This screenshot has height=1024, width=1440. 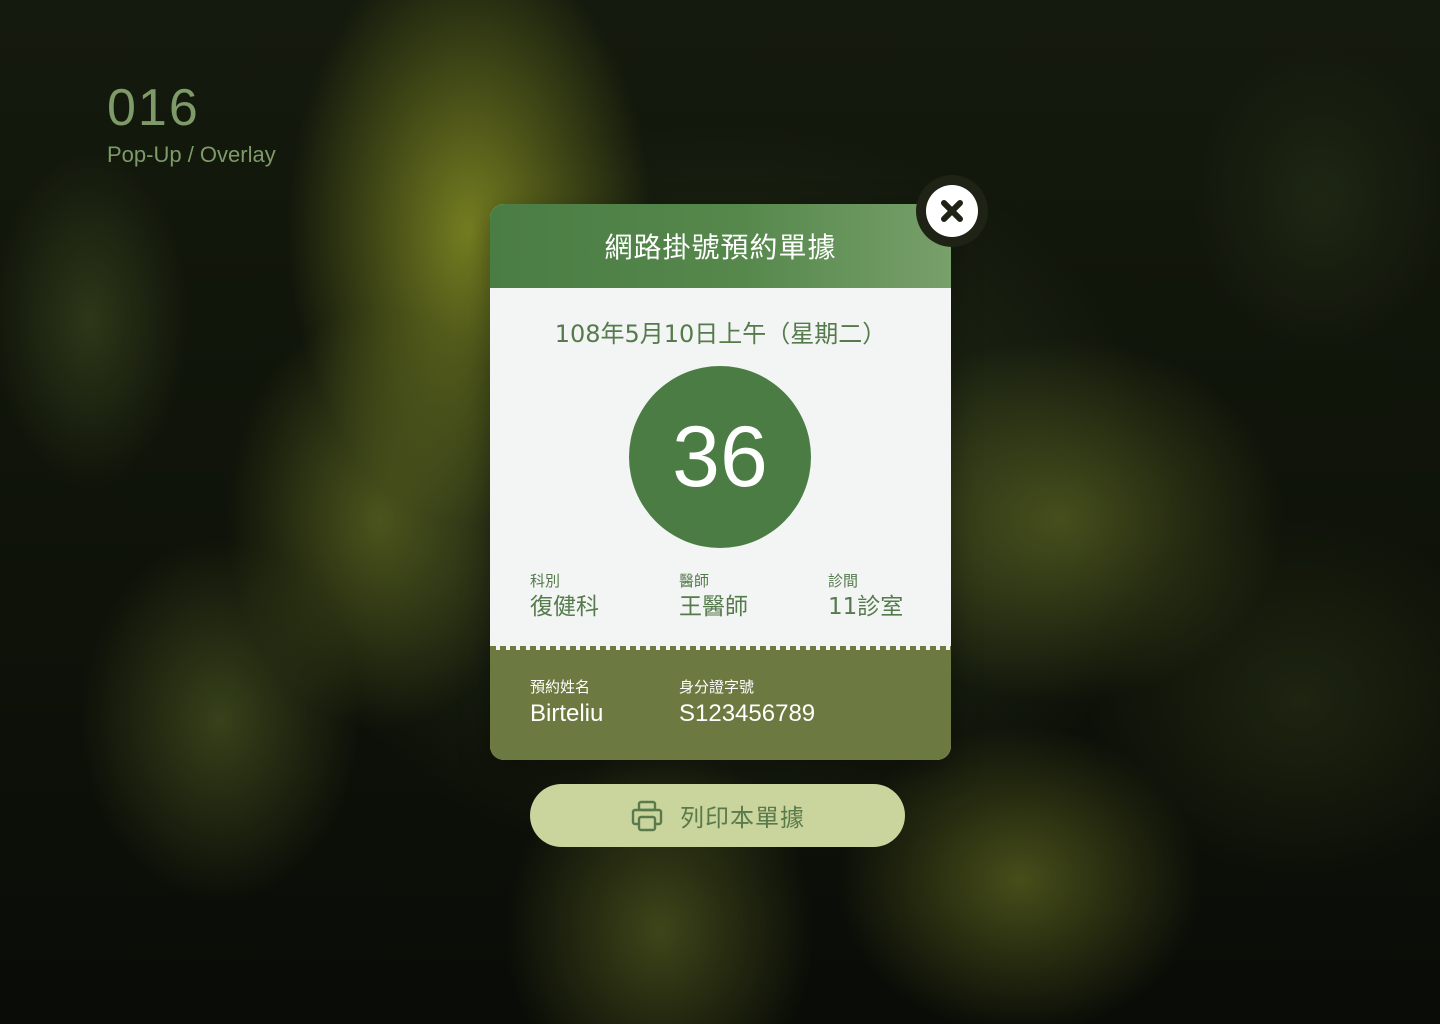 I want to click on ticket-number-circle: 36, so click(x=720, y=457).